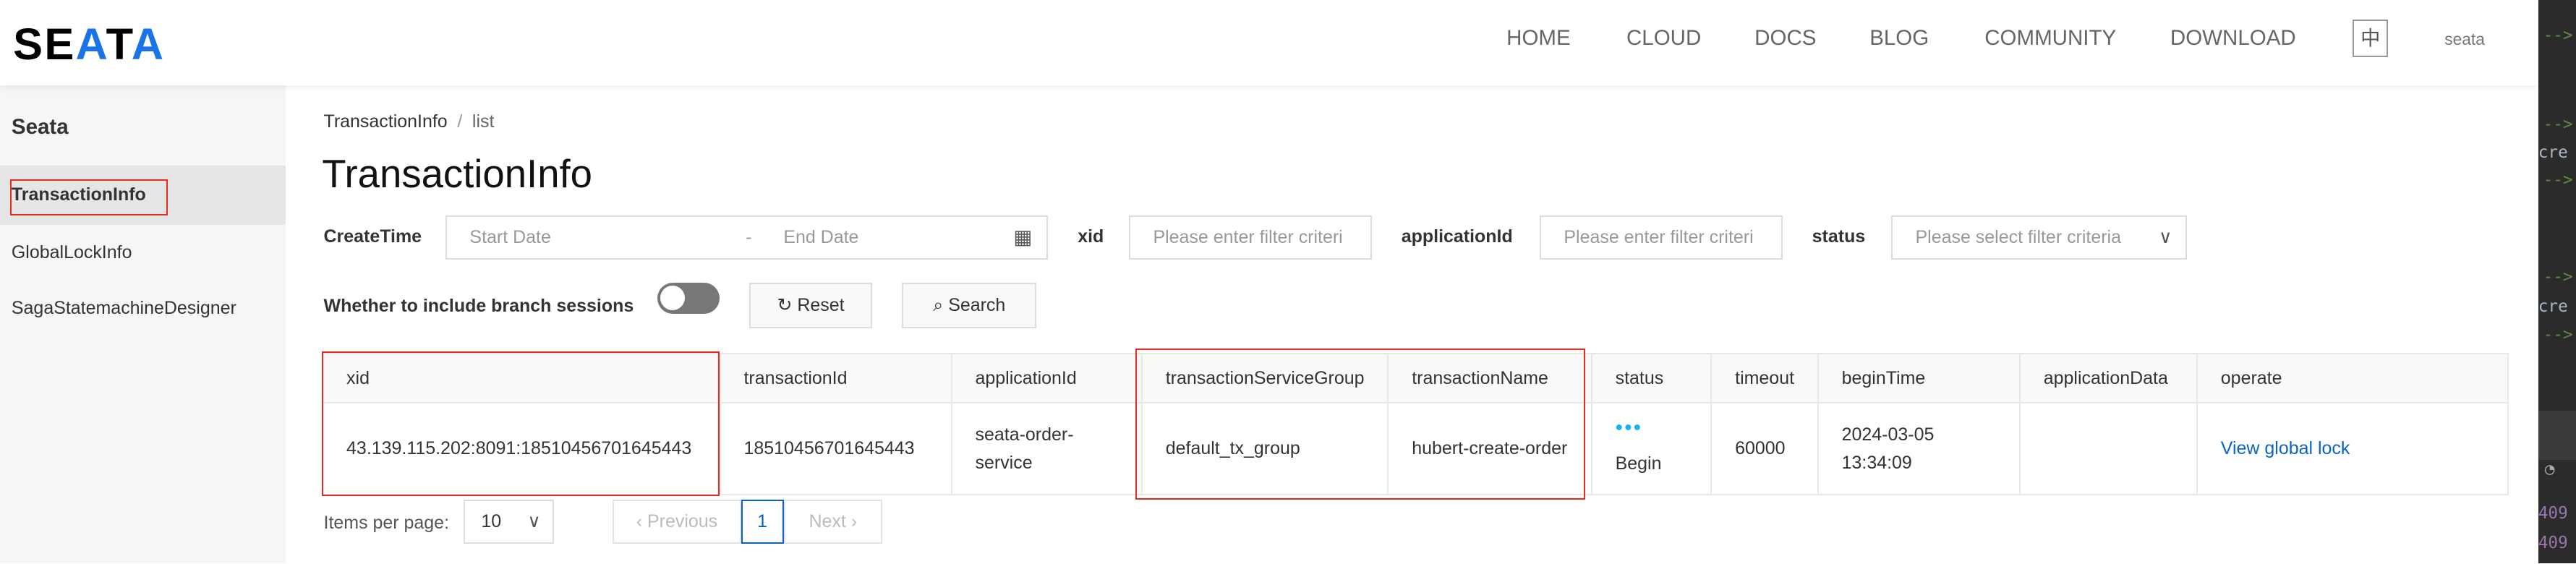  Describe the element at coordinates (2018, 236) in the screenshot. I see `status-select-placeholder: Please select filter criteria` at that location.